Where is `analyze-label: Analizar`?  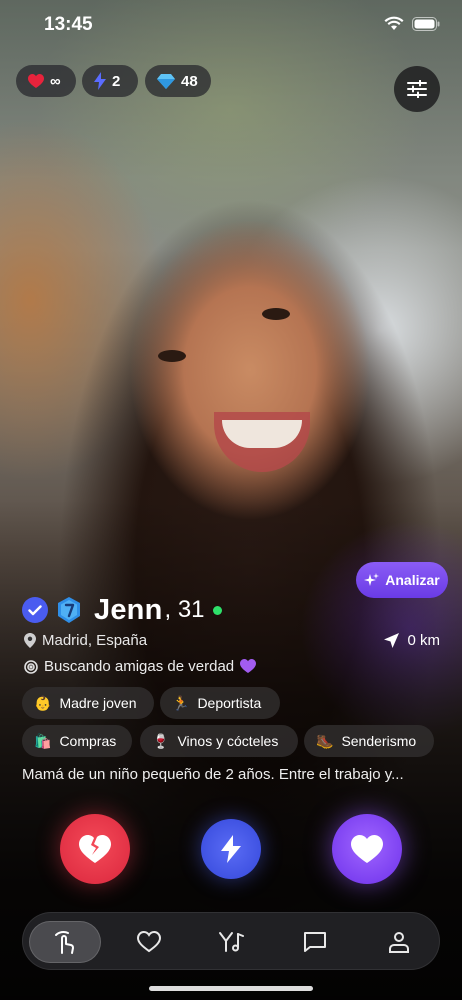
analyze-label: Analizar is located at coordinates (412, 580).